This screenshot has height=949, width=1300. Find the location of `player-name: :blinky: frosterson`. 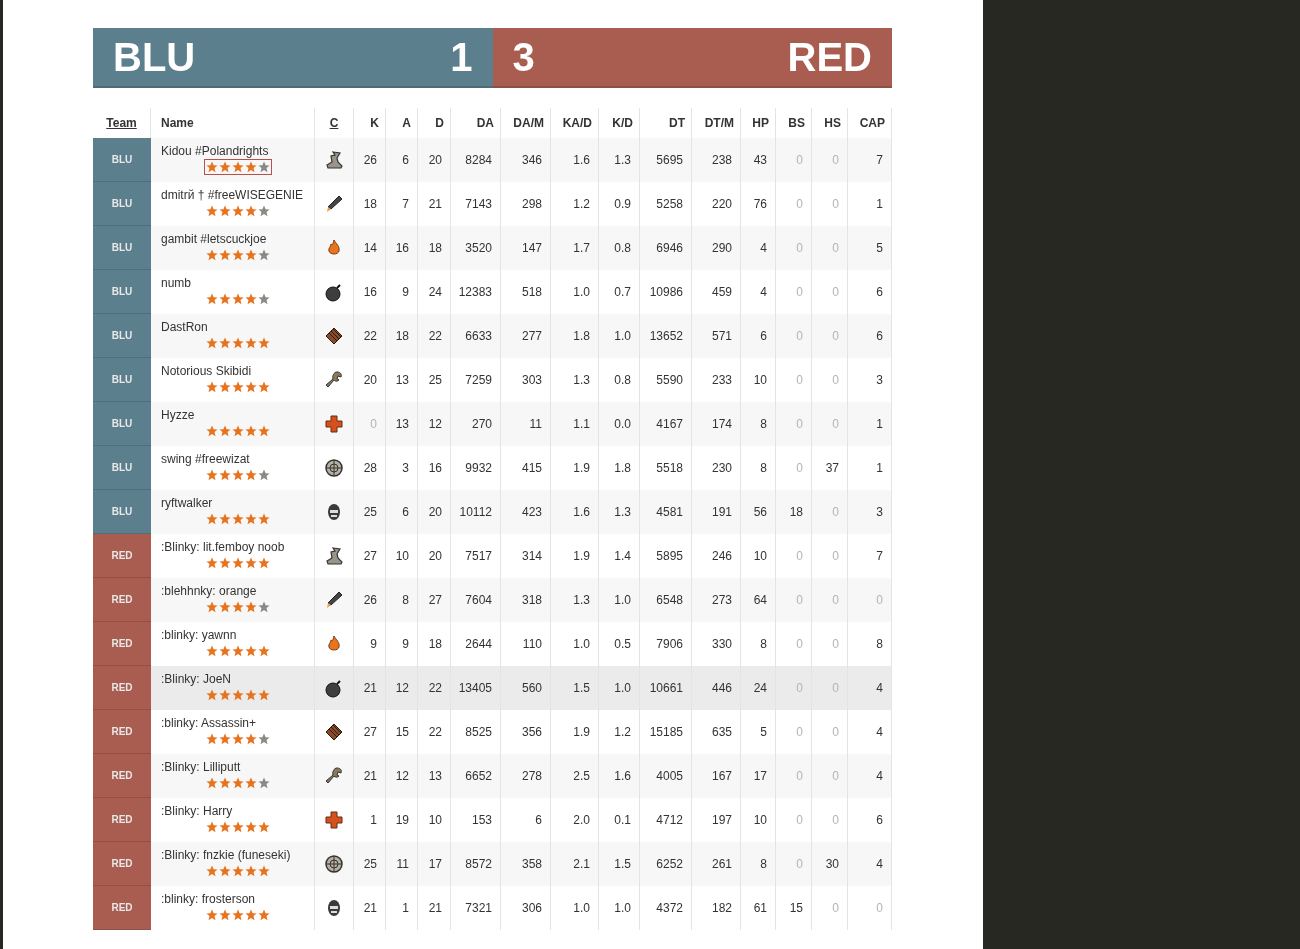

player-name: :blinky: frosterson is located at coordinates (209, 899).